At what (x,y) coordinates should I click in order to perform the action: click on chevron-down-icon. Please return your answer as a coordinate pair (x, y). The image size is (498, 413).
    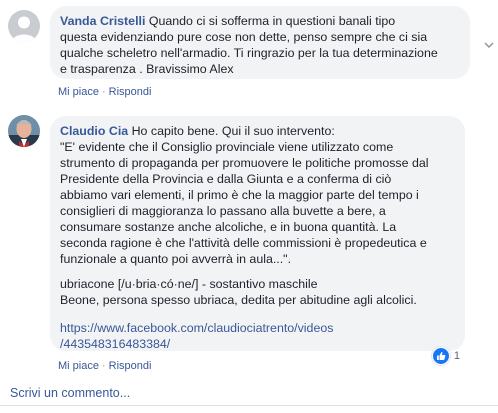
    Looking at the image, I should click on (489, 45).